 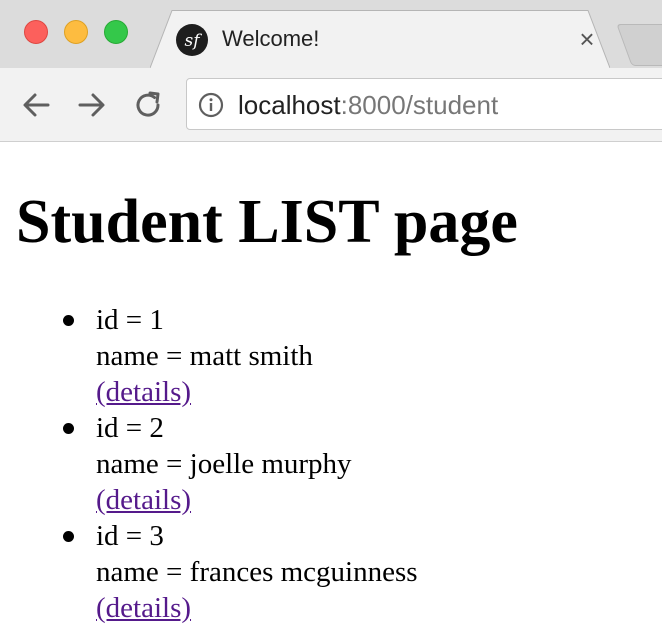 What do you see at coordinates (289, 105) in the screenshot?
I see `url-host: localhost` at bounding box center [289, 105].